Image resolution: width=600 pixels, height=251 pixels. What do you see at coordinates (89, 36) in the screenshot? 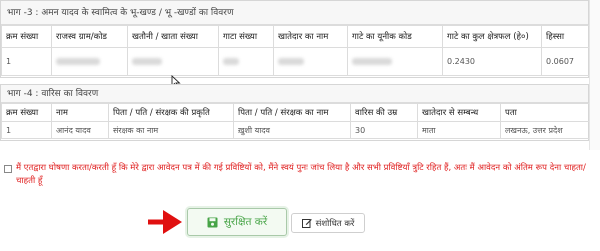
I see `col-village: राजस्व ग्राम/कोड` at bounding box center [89, 36].